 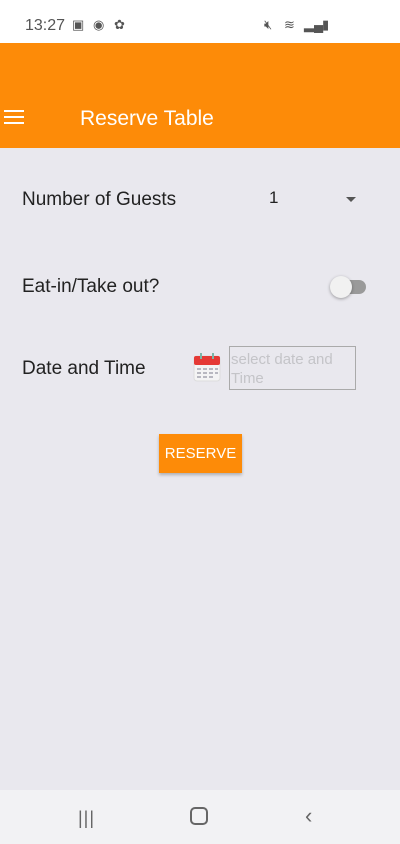 What do you see at coordinates (326, 24) in the screenshot?
I see `battery-icon: ▮` at bounding box center [326, 24].